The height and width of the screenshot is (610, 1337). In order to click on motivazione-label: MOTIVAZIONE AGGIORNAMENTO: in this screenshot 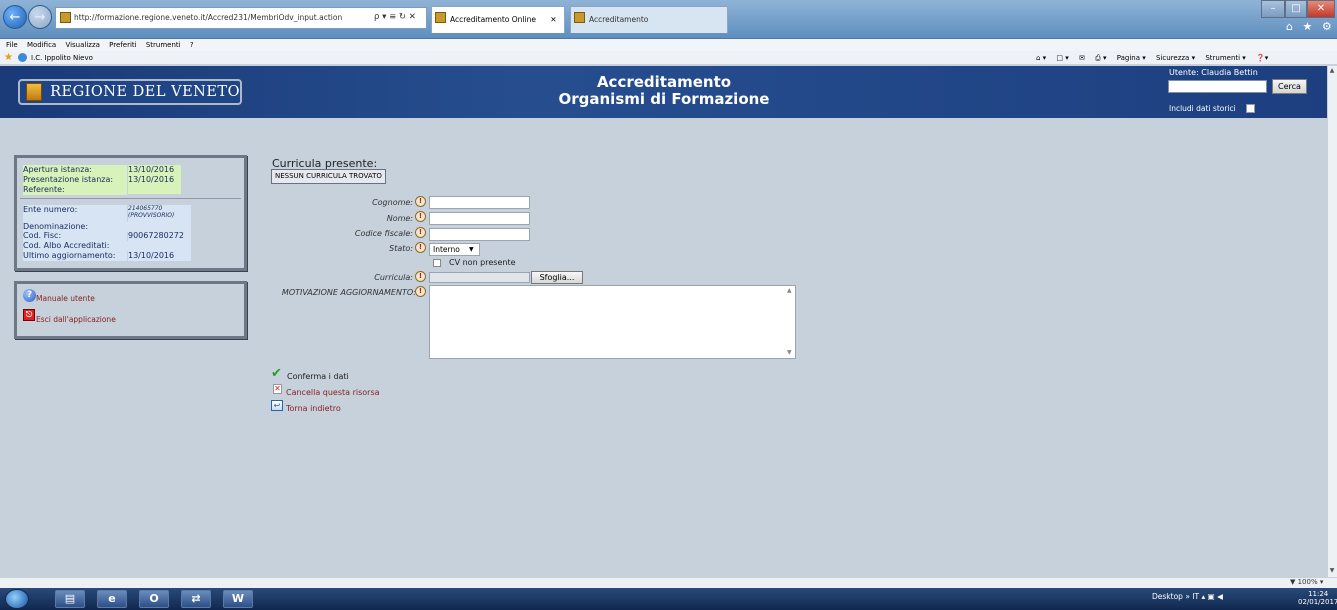, I will do `click(348, 292)`.